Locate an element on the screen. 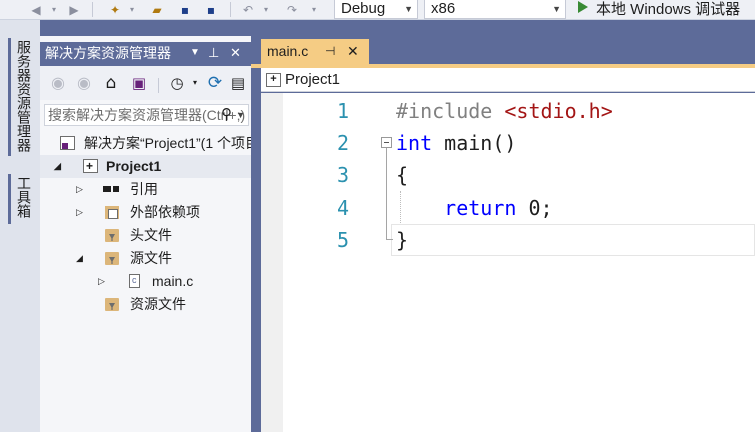  line-number: 1 is located at coordinates (342, 111).